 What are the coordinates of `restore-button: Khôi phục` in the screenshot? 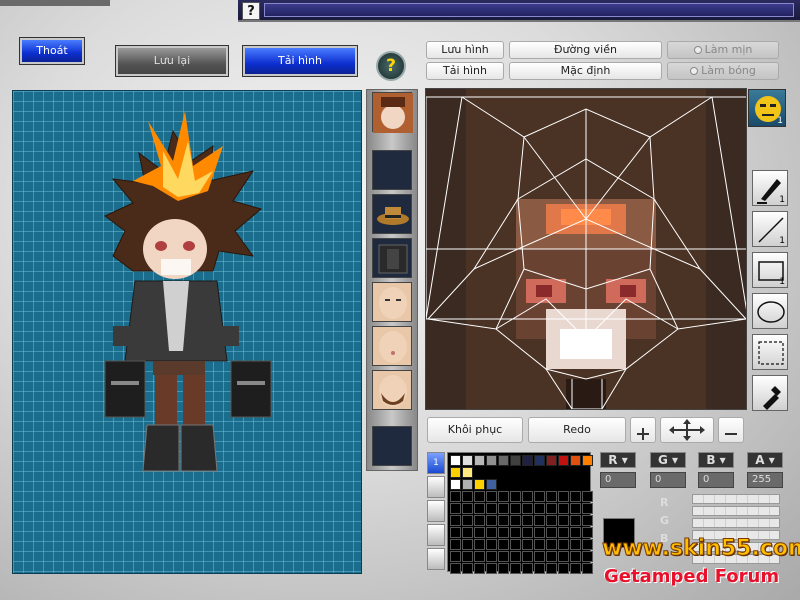 It's located at (475, 430).